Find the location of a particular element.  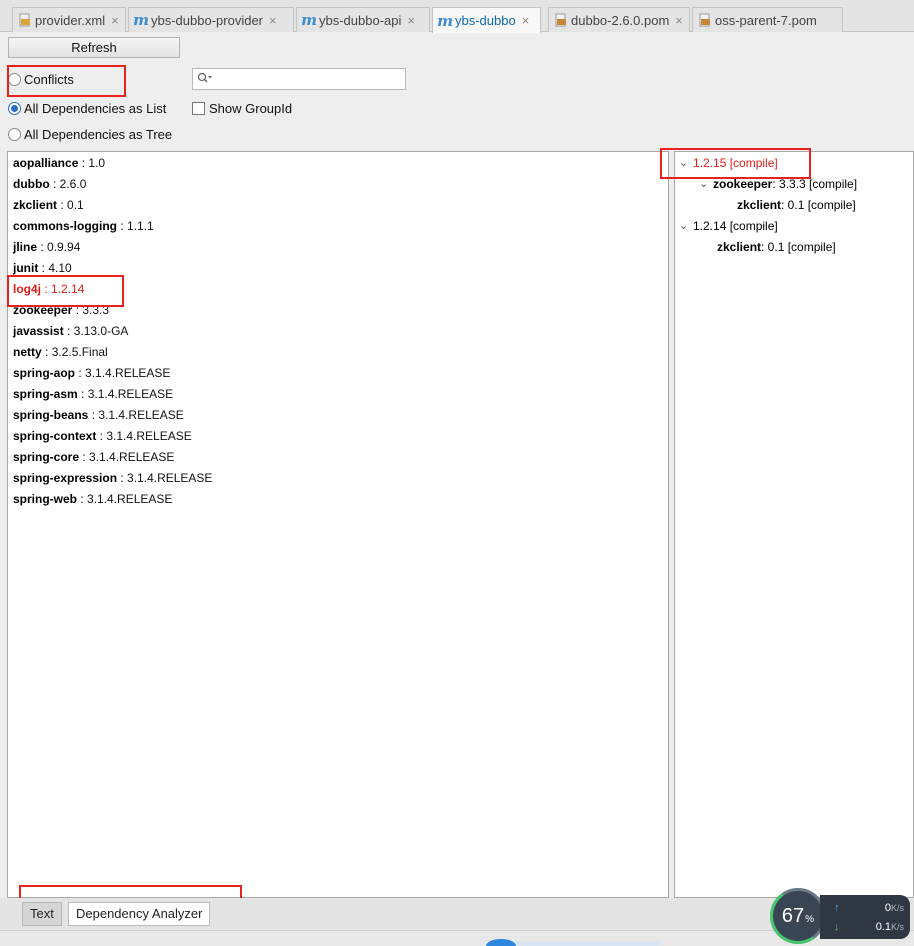

tree-node-version-conflict: ⌄ 1.2.15 [compile] is located at coordinates (728, 163).